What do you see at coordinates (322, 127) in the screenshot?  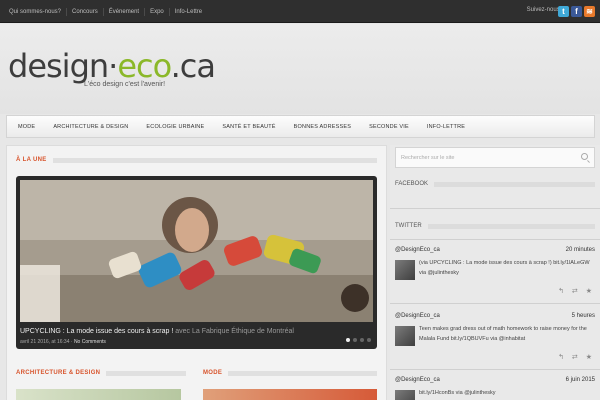 I see `menu-item-adresses: Bonnes adresses` at bounding box center [322, 127].